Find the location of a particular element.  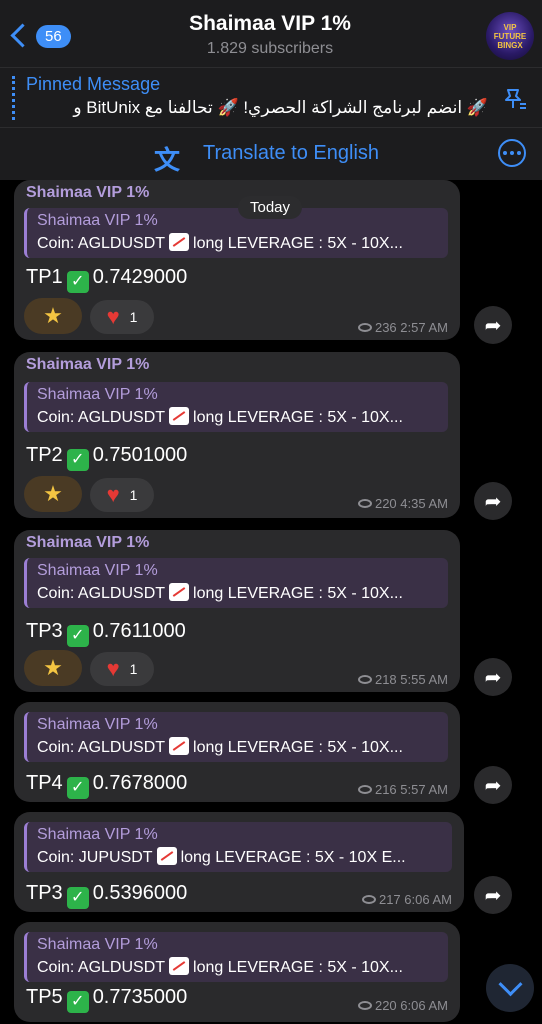

message-meta: 217 6:06 AM is located at coordinates (406, 899).